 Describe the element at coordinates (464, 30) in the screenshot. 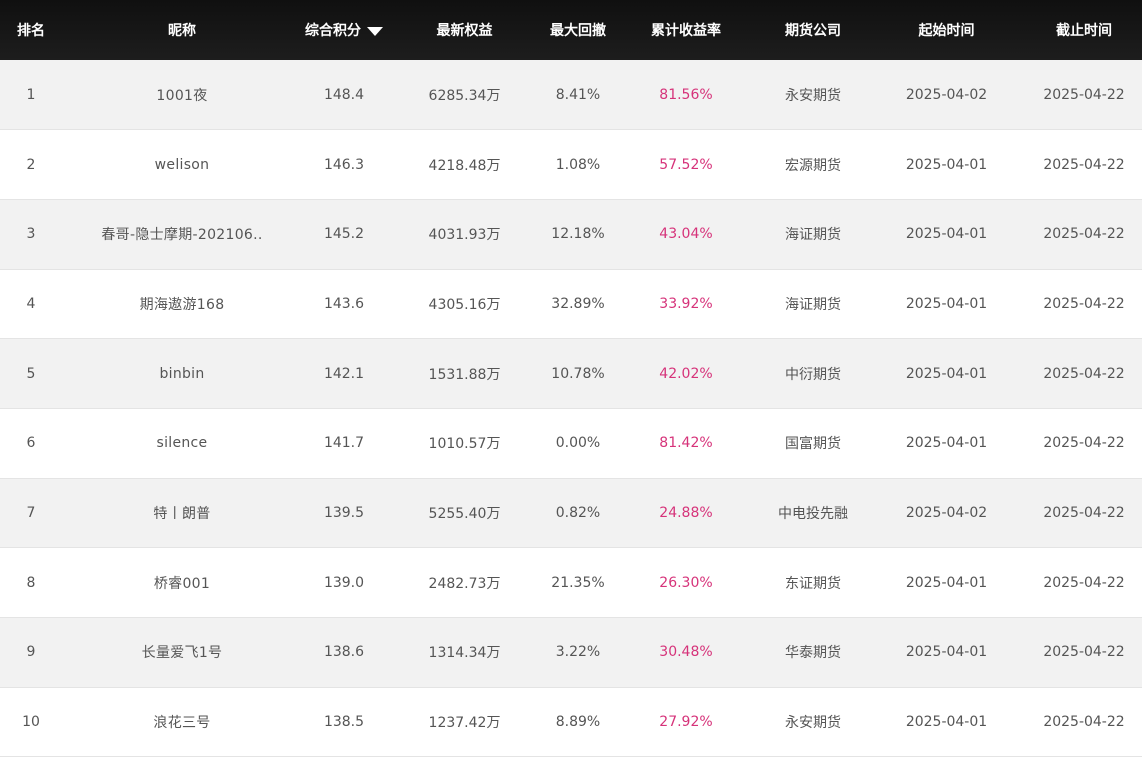

I see `header-equity: 最新权益` at that location.